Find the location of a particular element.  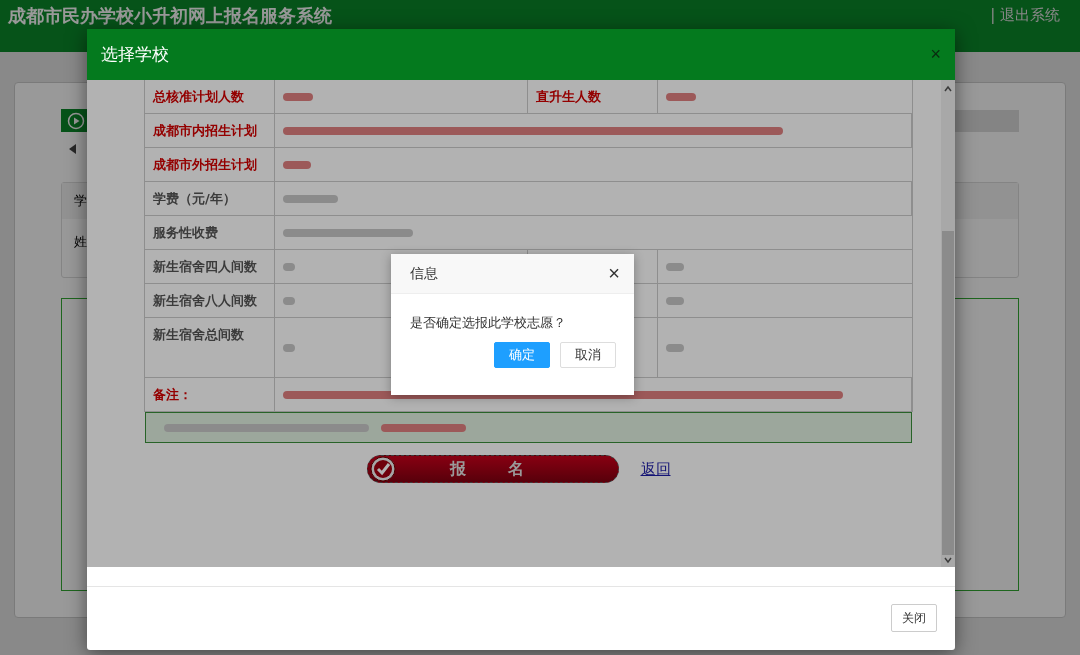

row-label: 新生宿舍八人间数 is located at coordinates (210, 301).